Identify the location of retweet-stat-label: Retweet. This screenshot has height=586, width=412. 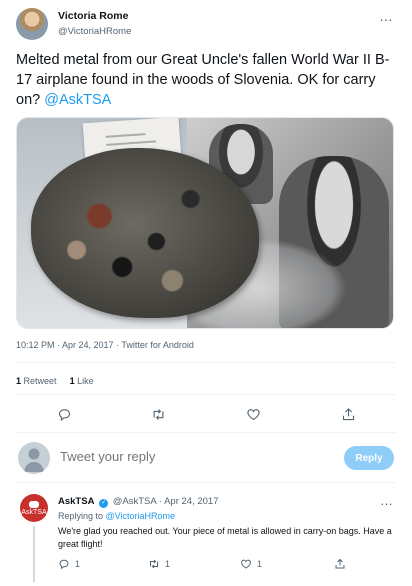
(40, 381).